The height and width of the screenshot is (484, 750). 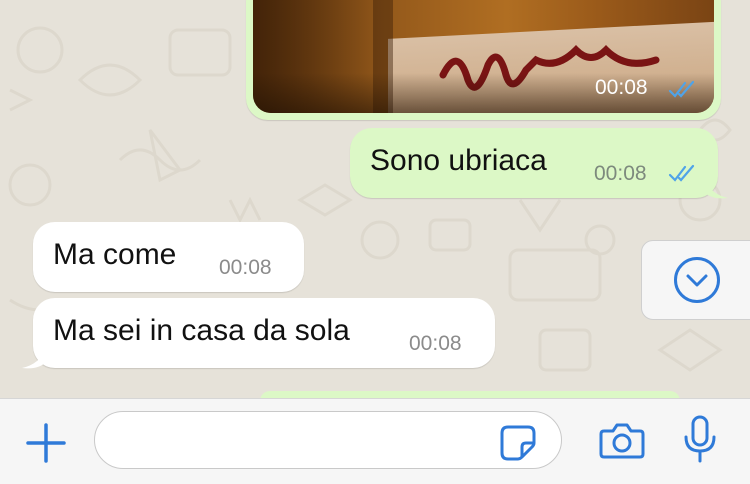 I want to click on sticker-button, so click(x=520, y=441).